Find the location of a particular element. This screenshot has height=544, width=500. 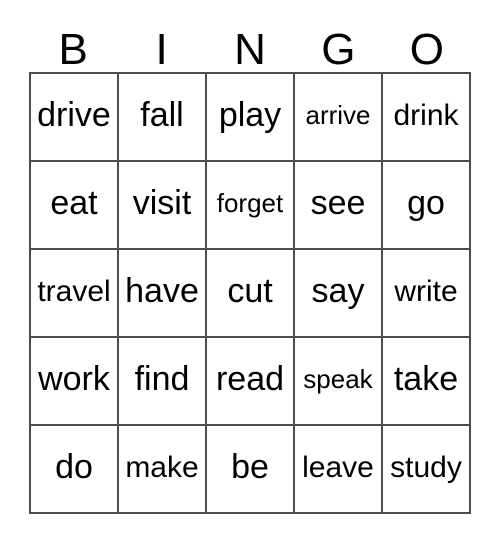

bingo-cell-label: drink is located at coordinates (426, 116).